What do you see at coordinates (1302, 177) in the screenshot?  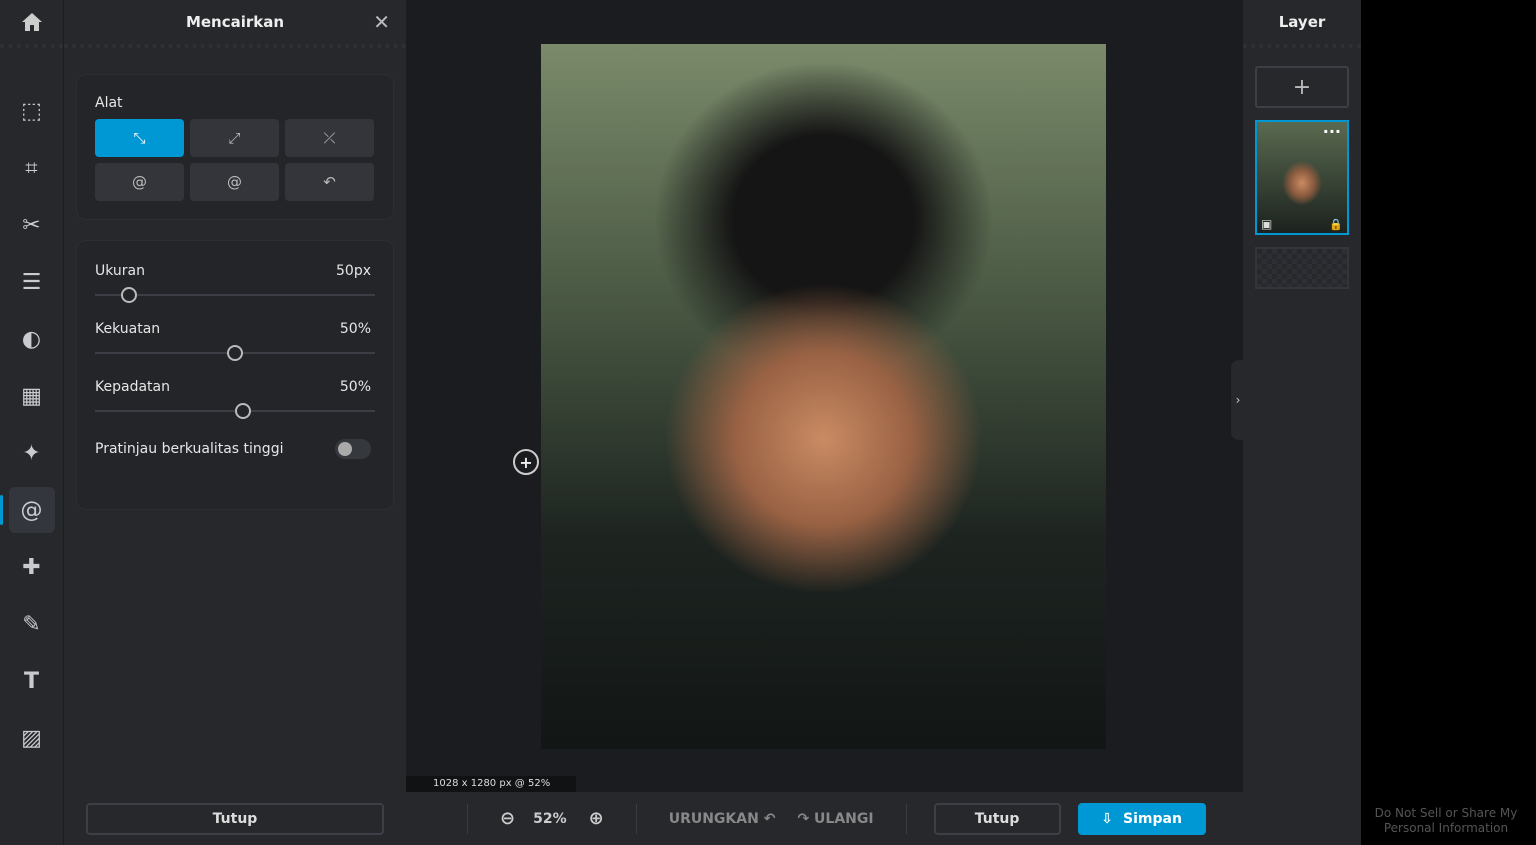 I see `layer-thumbnail: ··· ▣ 🔒` at bounding box center [1302, 177].